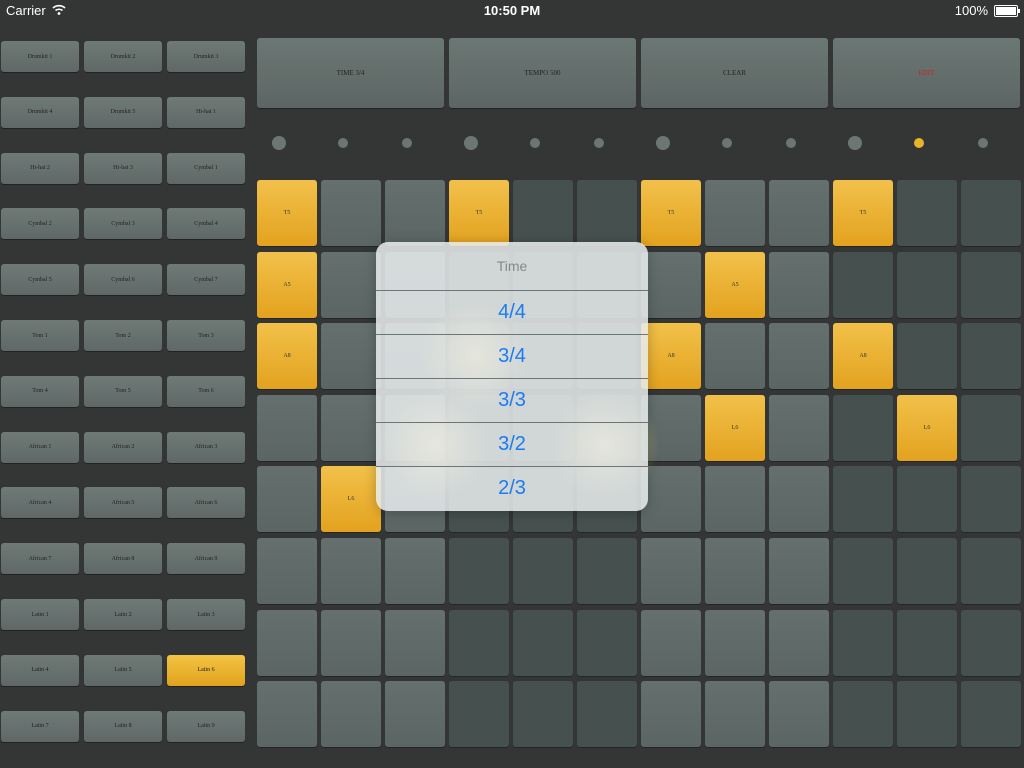  I want to click on instrument-button: Cymbal 1, so click(206, 168).